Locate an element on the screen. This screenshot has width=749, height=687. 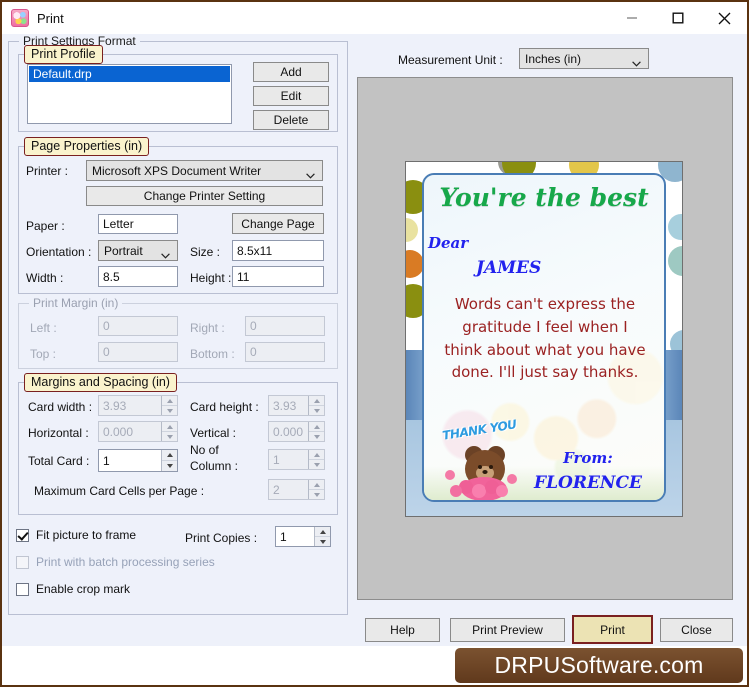
total-card-stepper: 1 is located at coordinates (138, 460).